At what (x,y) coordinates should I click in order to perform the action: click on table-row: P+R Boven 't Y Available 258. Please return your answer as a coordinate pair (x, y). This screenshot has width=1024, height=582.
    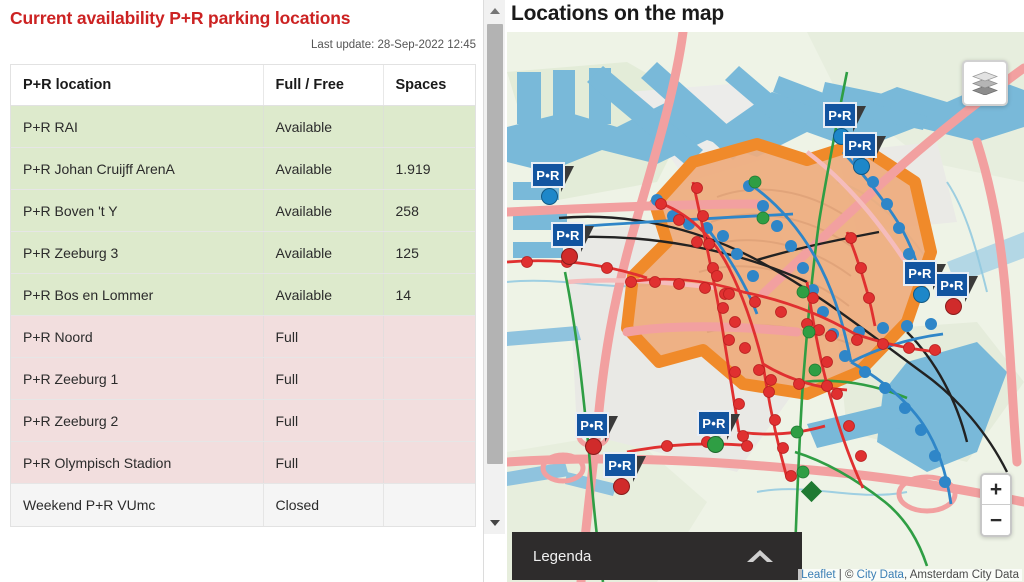
    Looking at the image, I should click on (243, 210).